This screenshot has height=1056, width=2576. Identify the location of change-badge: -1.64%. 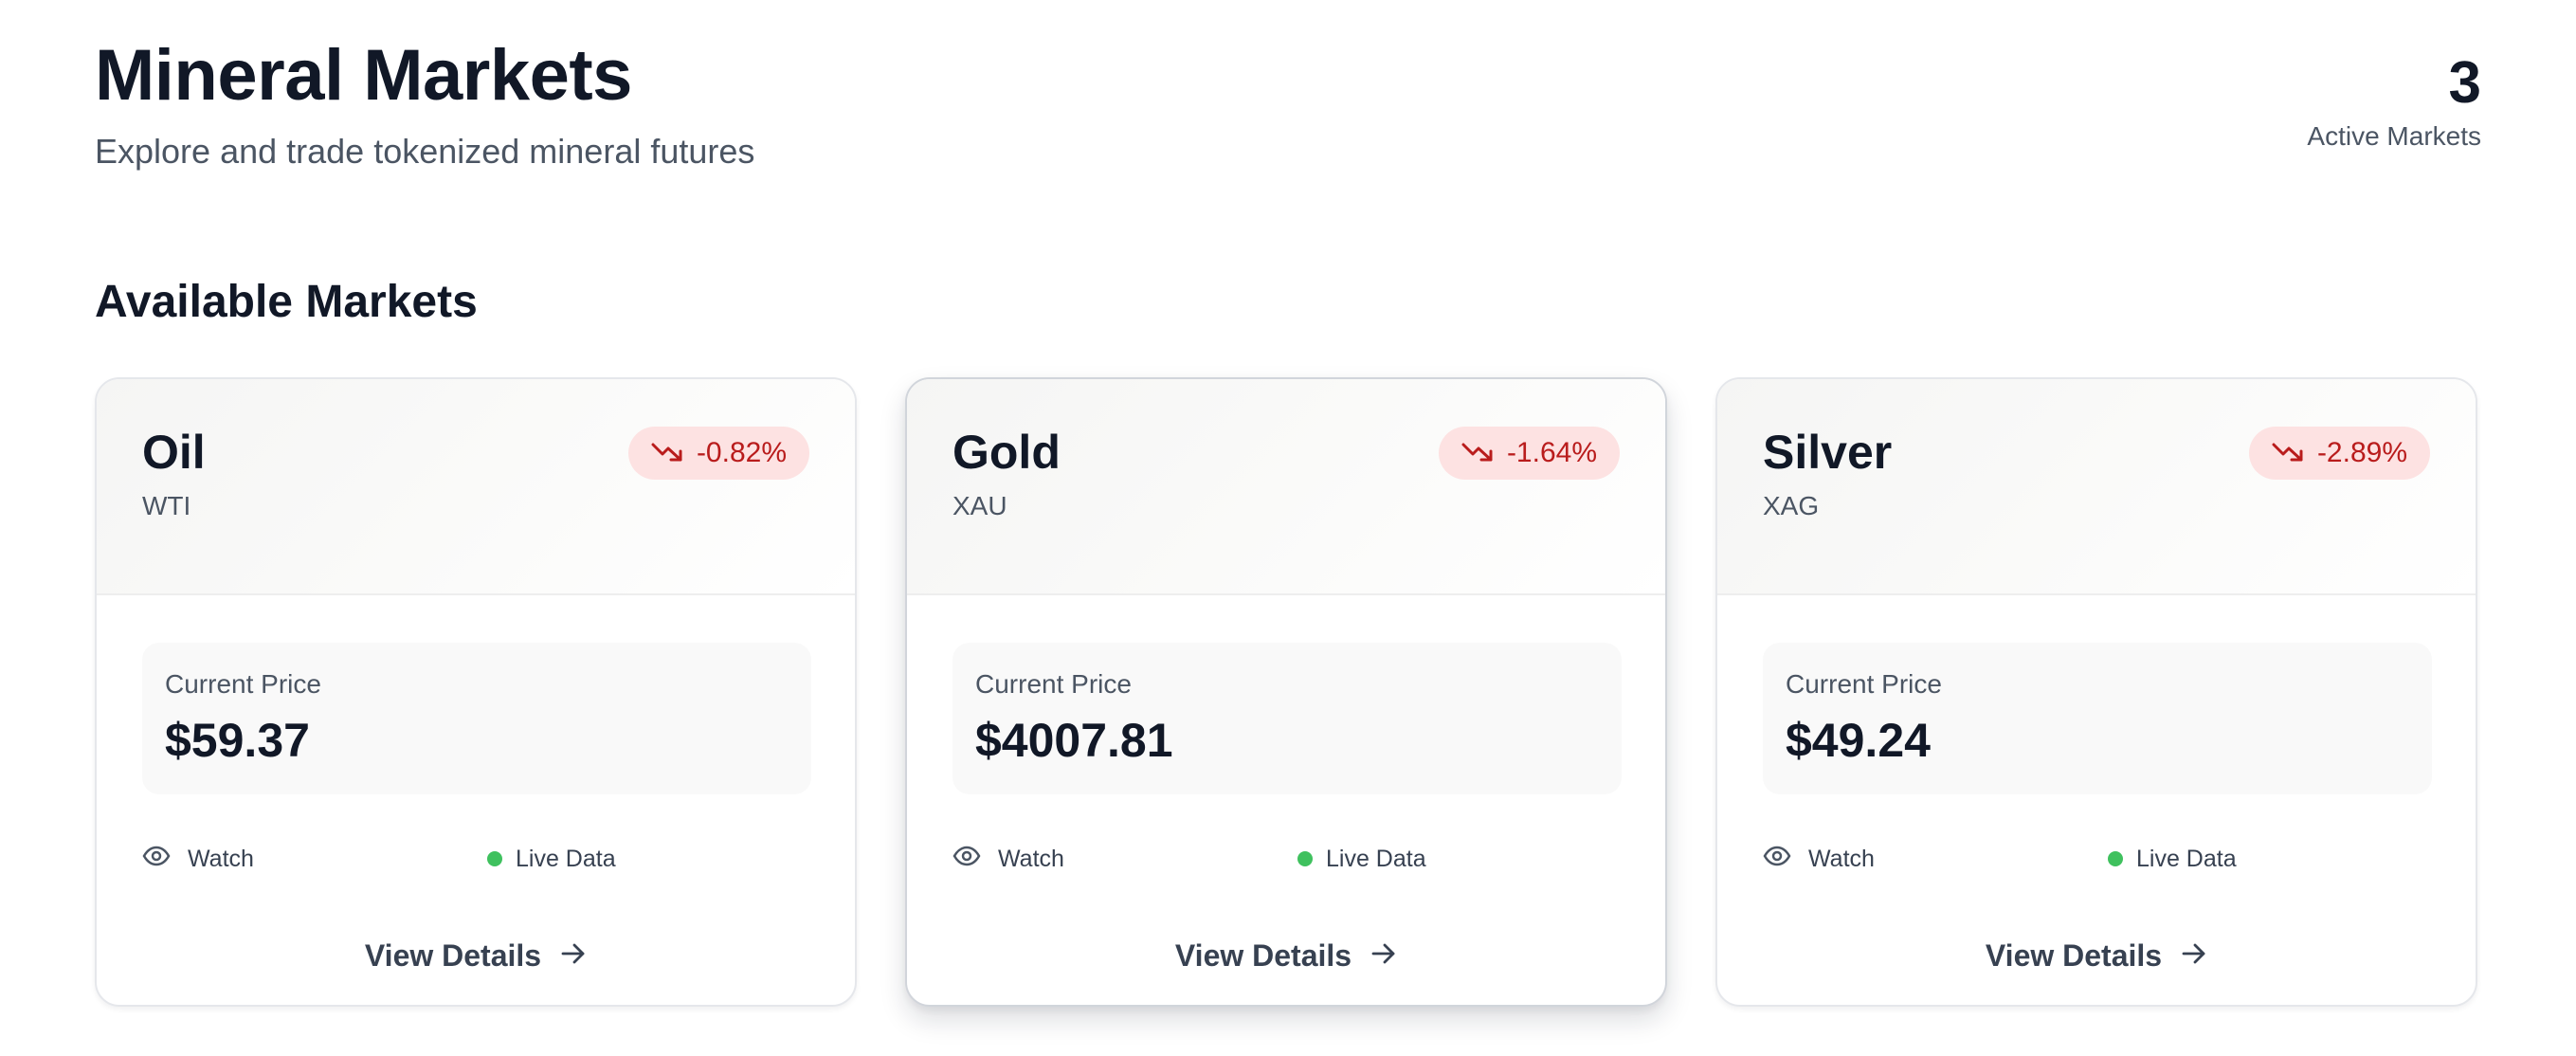
(1529, 453).